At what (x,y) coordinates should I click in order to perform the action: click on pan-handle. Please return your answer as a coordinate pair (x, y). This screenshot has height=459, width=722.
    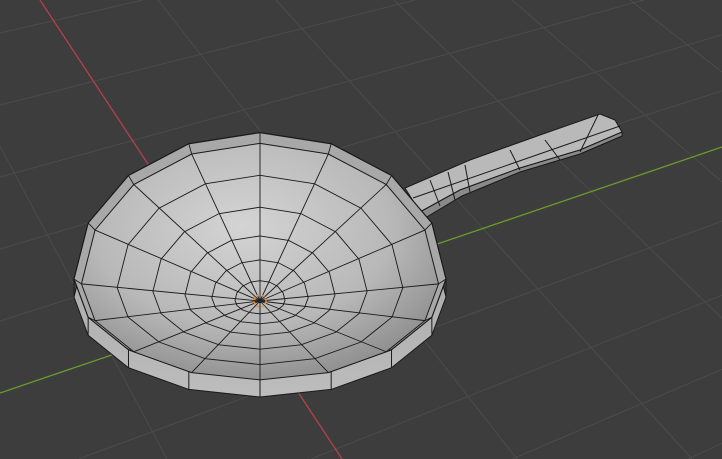
    Looking at the image, I should click on (513, 166).